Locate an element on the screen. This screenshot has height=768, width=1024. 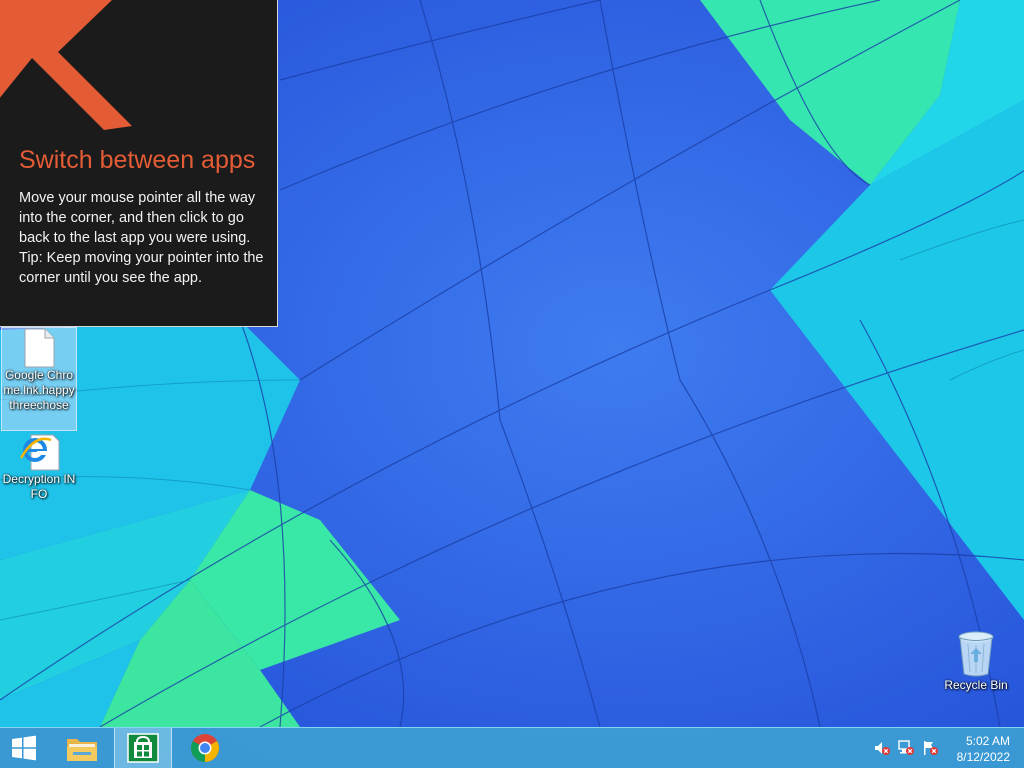
taskbar-clock: 5:02 AM 8/12/2022 is located at coordinates (978, 749).